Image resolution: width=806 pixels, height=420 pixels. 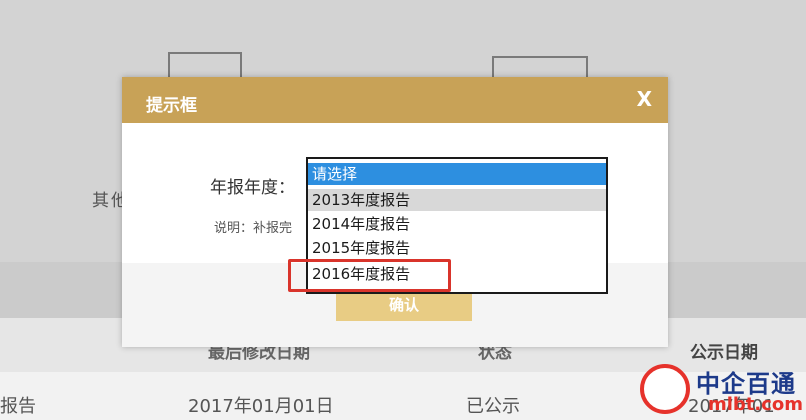 I want to click on close-icon: X, so click(x=644, y=99).